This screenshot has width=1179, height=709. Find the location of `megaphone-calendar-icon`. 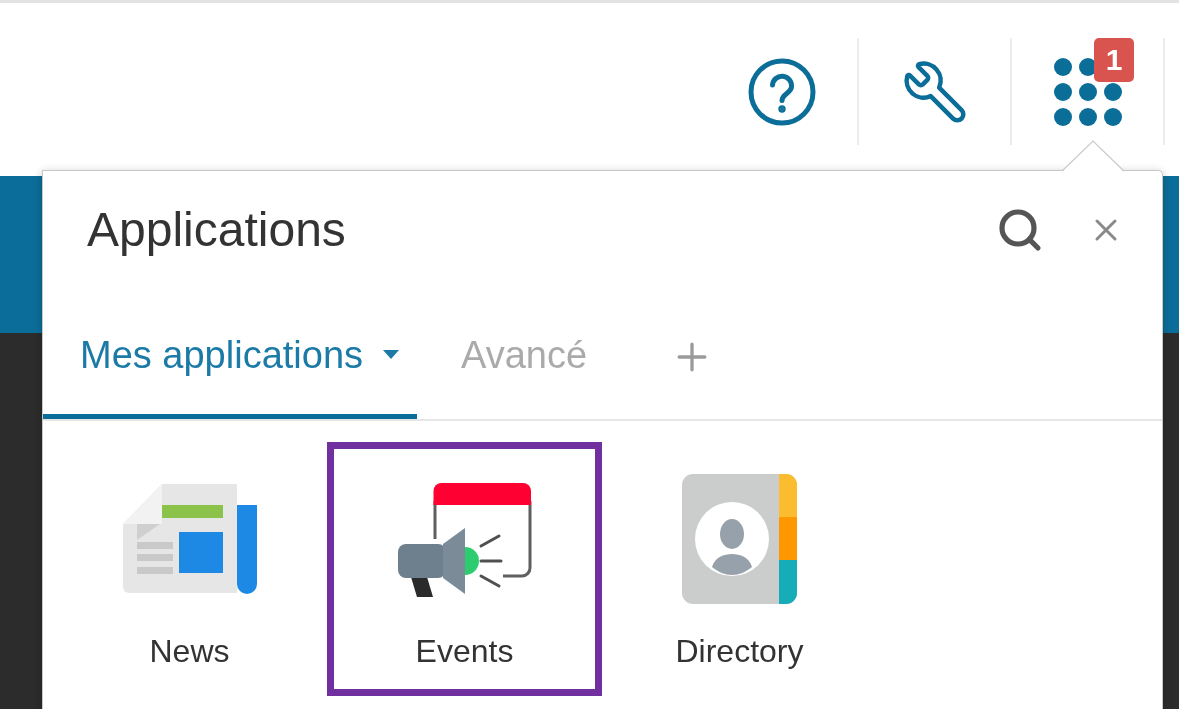

megaphone-calendar-icon is located at coordinates (464, 539).